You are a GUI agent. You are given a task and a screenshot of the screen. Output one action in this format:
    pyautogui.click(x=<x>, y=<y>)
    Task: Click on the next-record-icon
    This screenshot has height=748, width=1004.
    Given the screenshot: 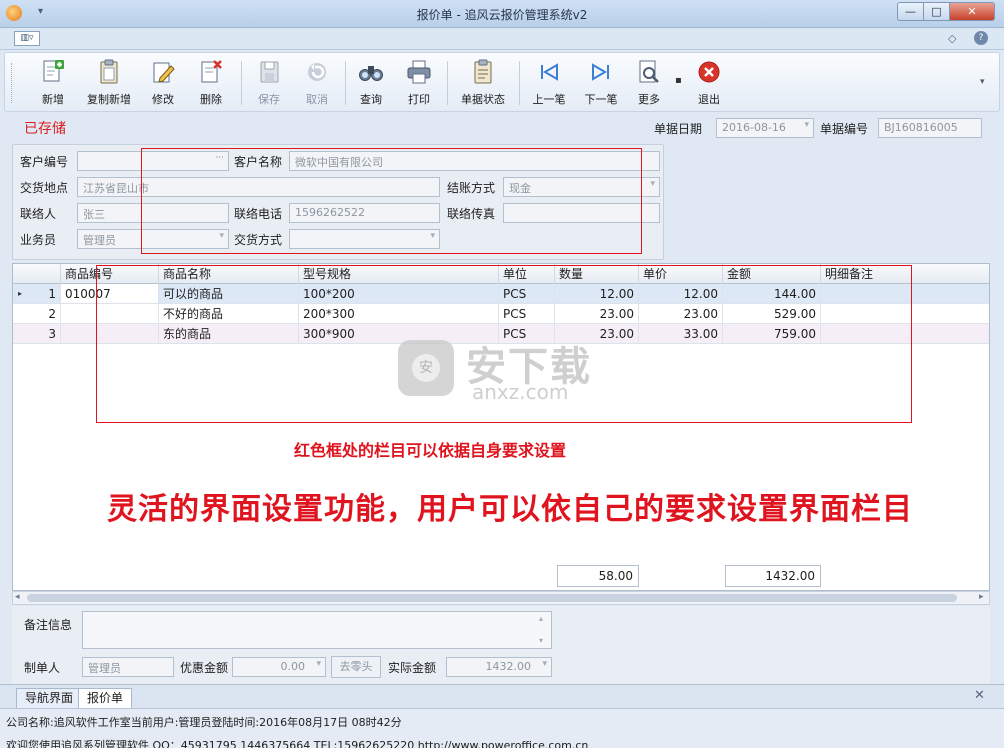 What is the action you would take?
    pyautogui.click(x=601, y=72)
    